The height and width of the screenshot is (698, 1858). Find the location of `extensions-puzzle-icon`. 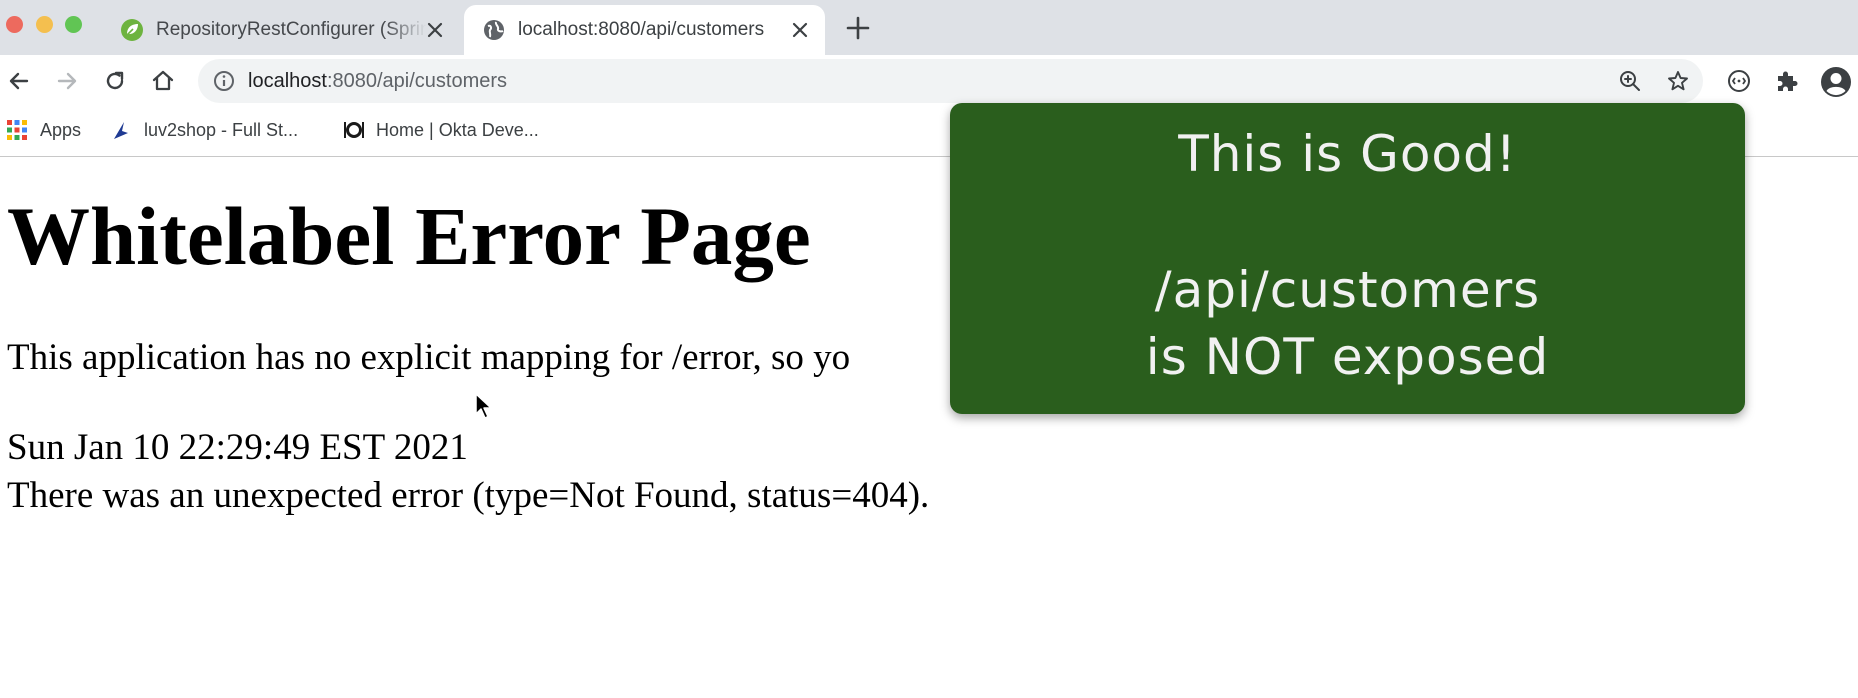

extensions-puzzle-icon is located at coordinates (1786, 81).